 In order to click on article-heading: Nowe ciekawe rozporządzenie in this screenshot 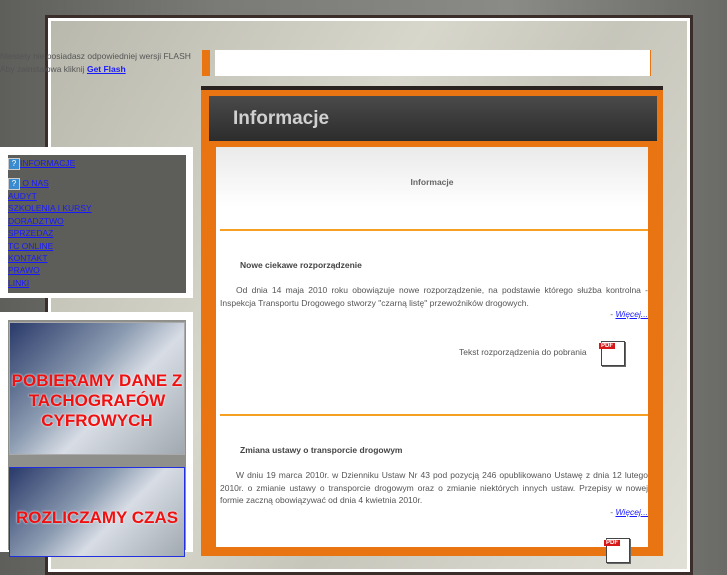, I will do `click(301, 265)`.